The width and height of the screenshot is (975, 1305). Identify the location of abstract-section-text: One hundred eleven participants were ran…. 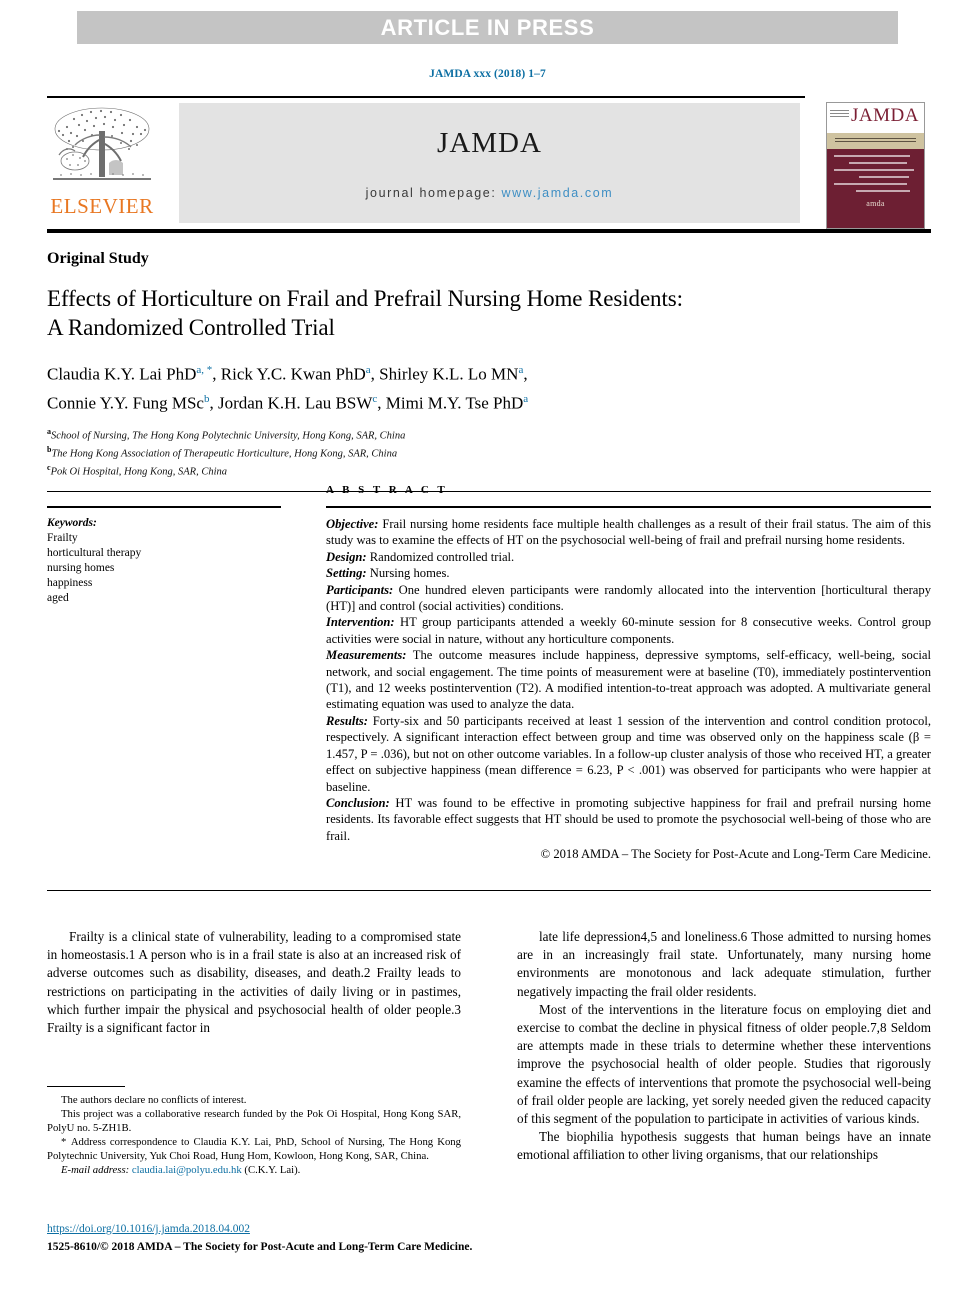
(628, 598).